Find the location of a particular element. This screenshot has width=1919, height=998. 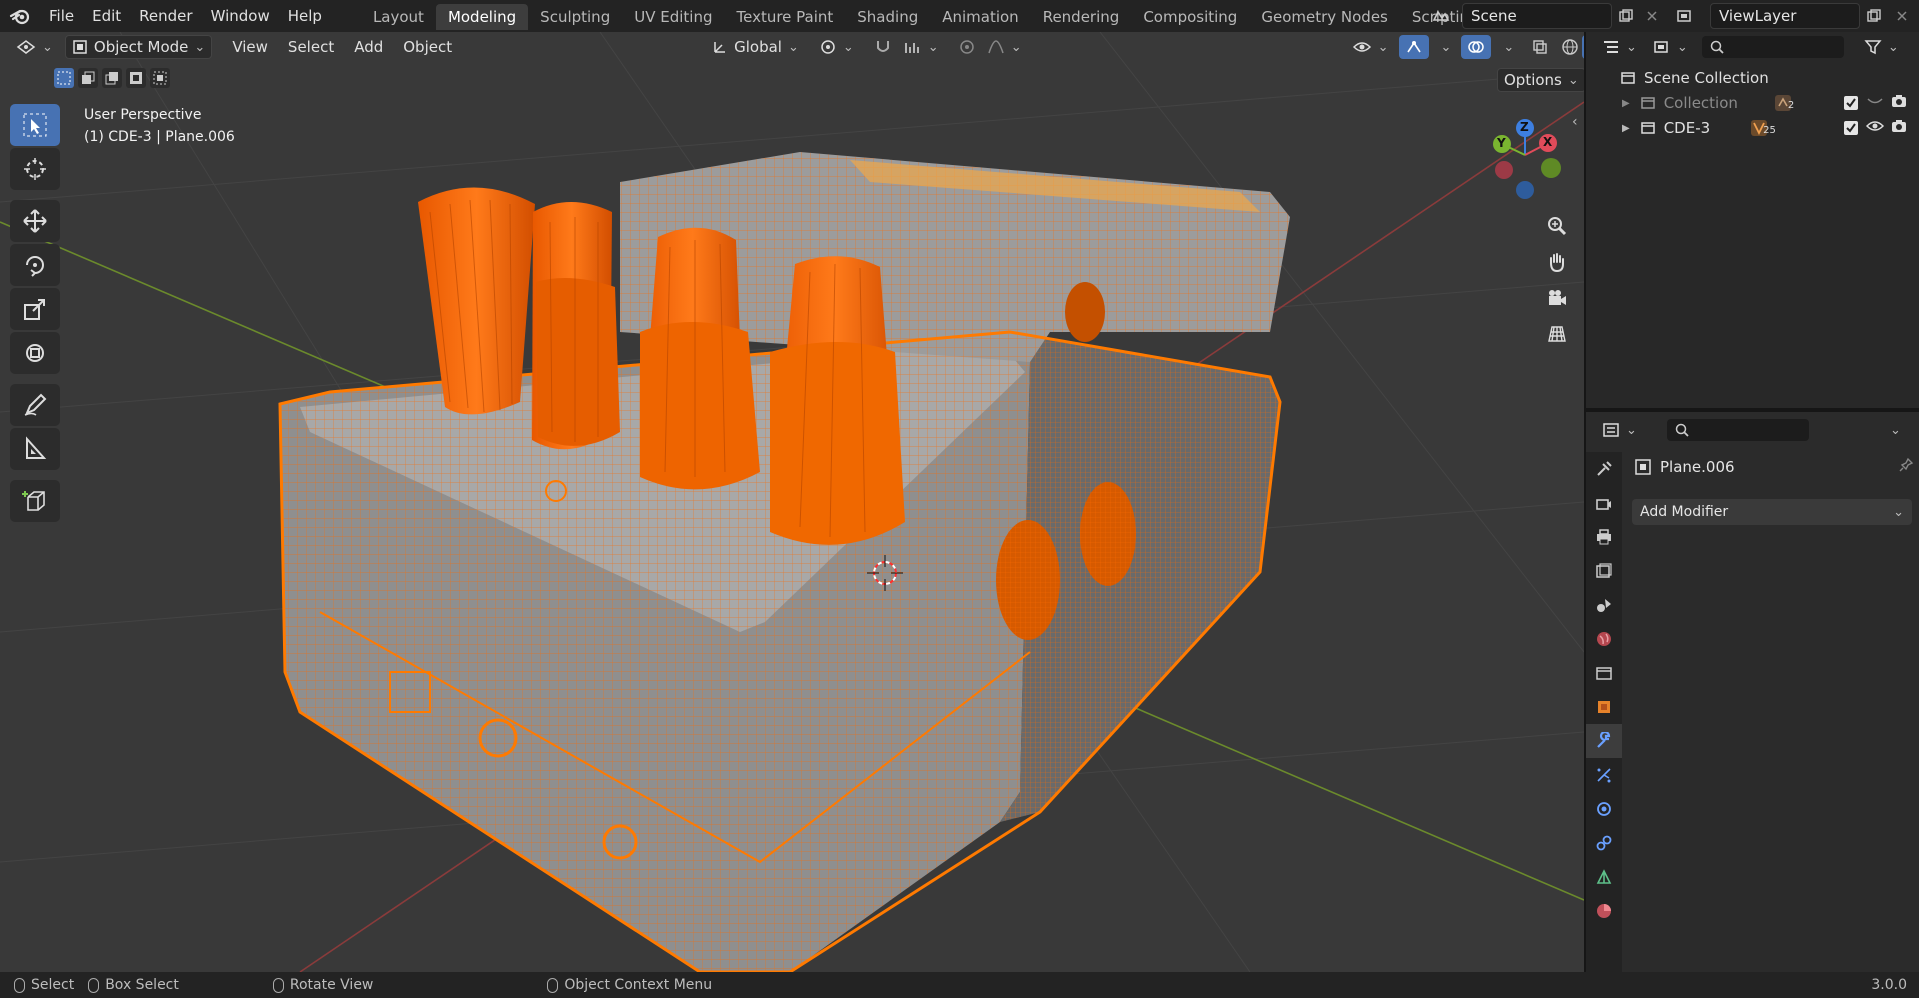

tab-modeling: Modeling is located at coordinates (482, 17).